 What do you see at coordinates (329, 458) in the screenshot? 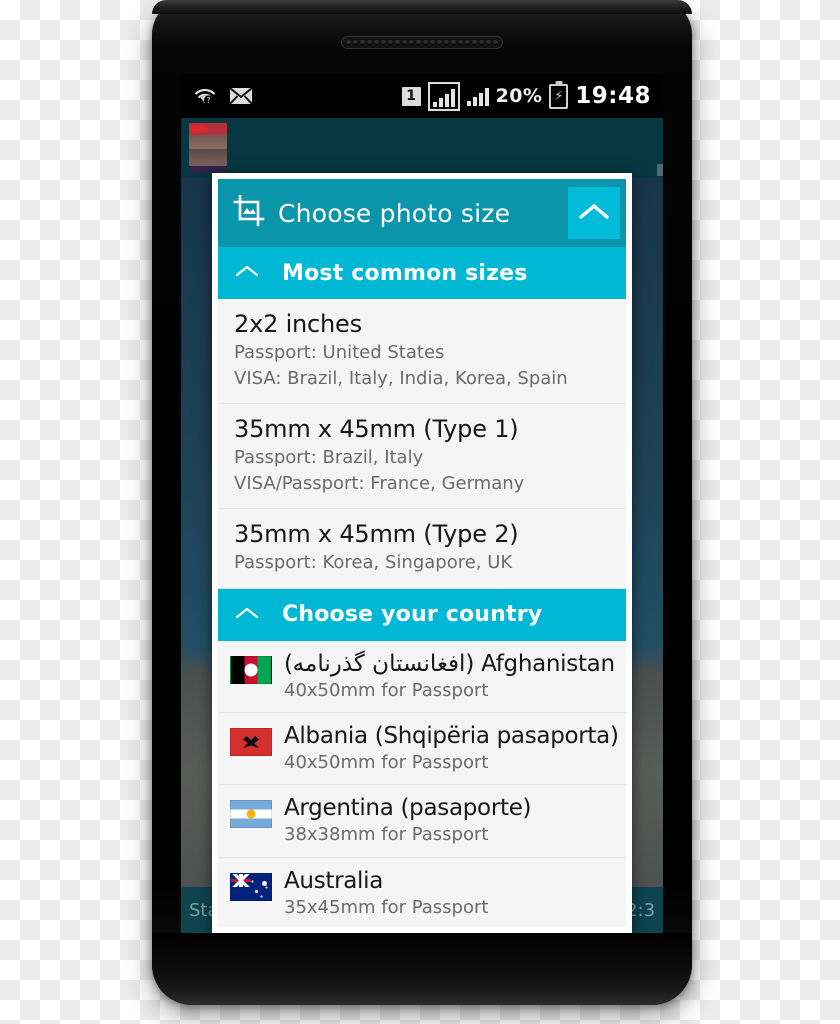
I see `size-option-detail-line: Passport: Brazil, Italy` at bounding box center [329, 458].